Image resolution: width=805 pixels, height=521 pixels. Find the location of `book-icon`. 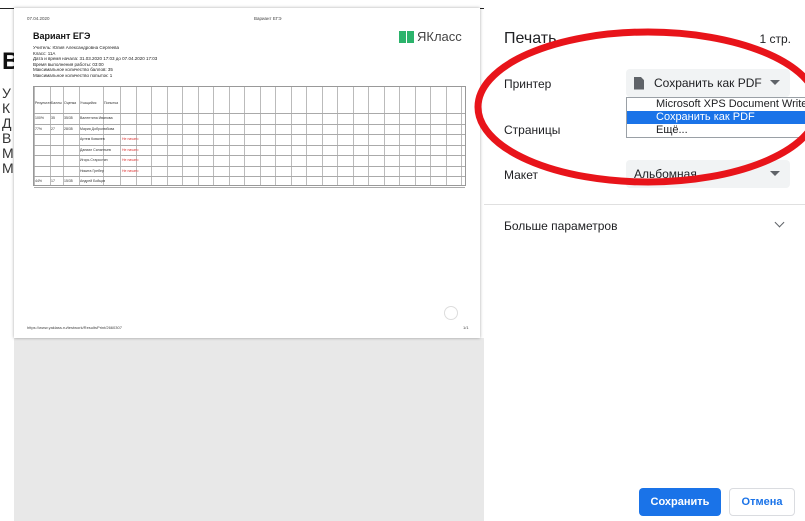

book-icon is located at coordinates (407, 36).